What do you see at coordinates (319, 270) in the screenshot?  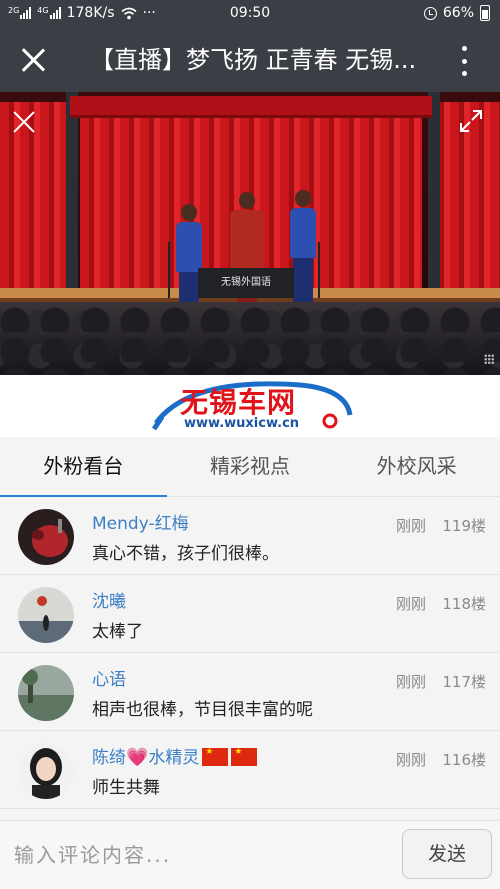 I see `microphone-stand-right` at bounding box center [319, 270].